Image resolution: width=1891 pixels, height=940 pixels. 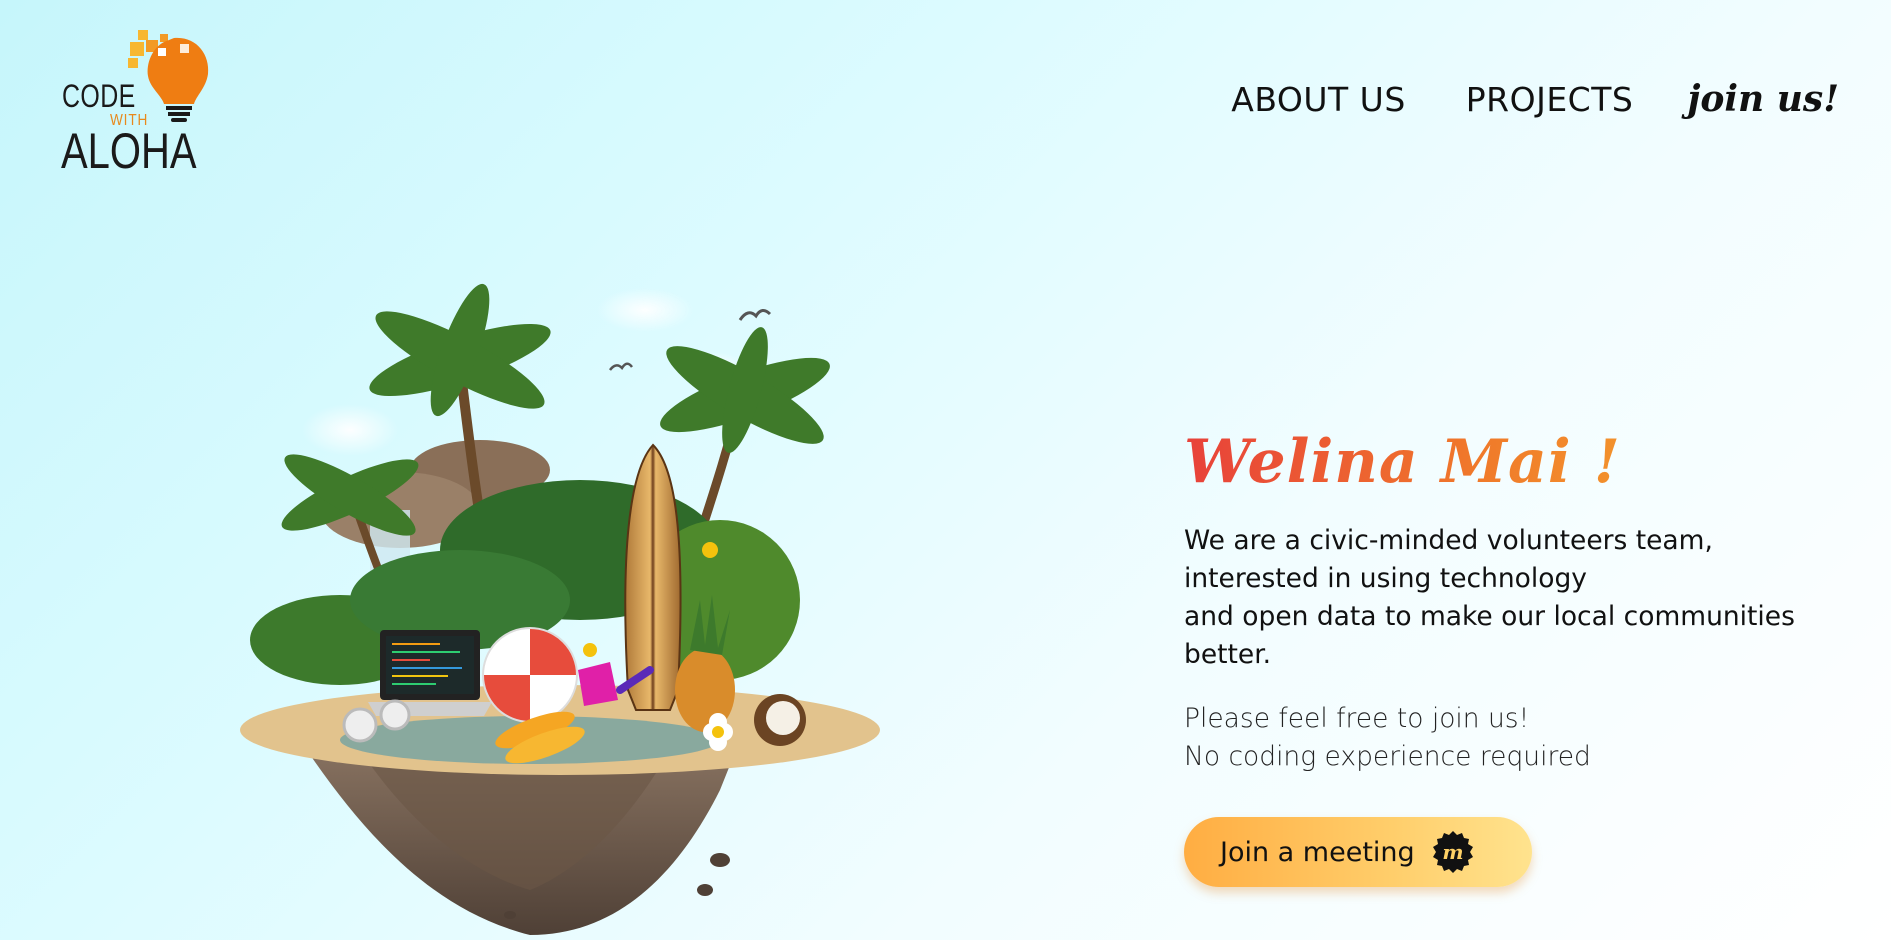 I want to click on meetup-icon: m, so click(x=1452, y=852).